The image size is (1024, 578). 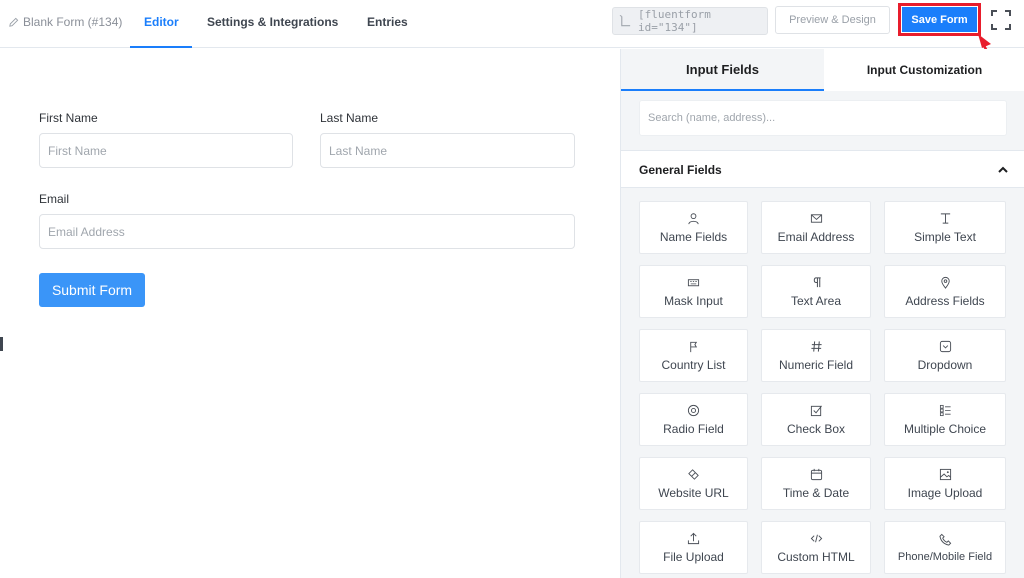 What do you see at coordinates (694, 410) in the screenshot?
I see `radio-icon` at bounding box center [694, 410].